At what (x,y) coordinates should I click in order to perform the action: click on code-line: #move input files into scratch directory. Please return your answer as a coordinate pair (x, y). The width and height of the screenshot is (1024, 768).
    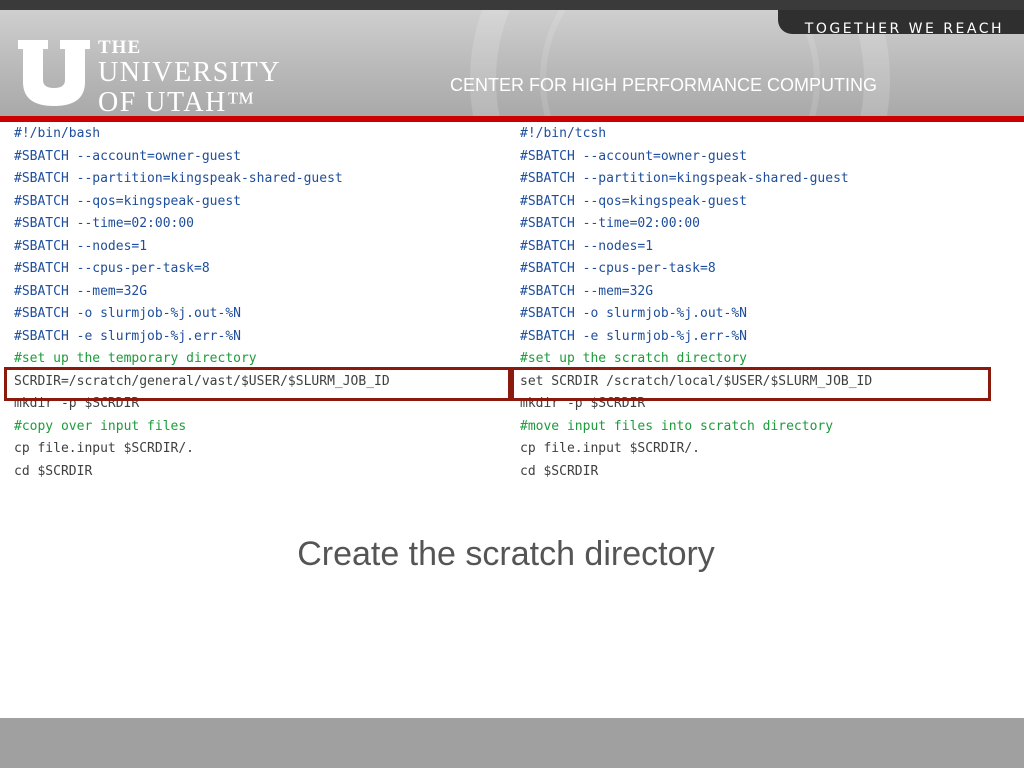
    Looking at the image, I should click on (677, 426).